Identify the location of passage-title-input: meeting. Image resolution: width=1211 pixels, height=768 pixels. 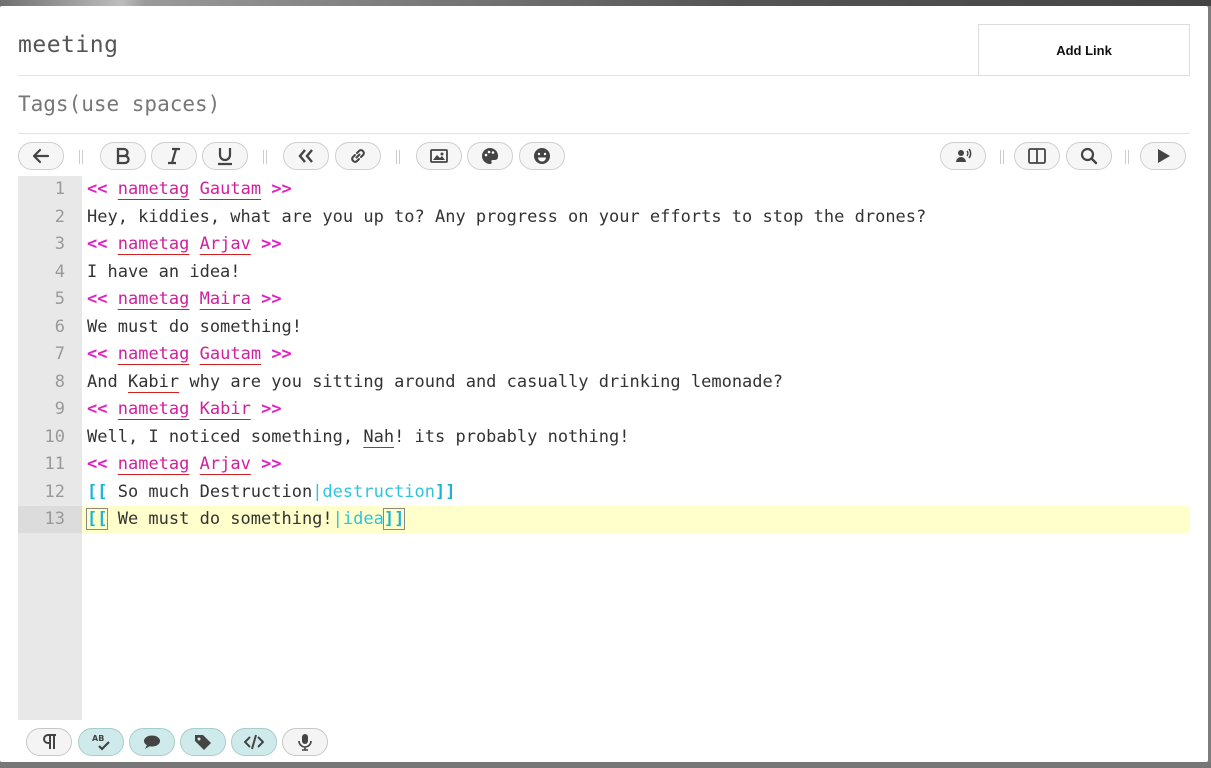
(68, 45).